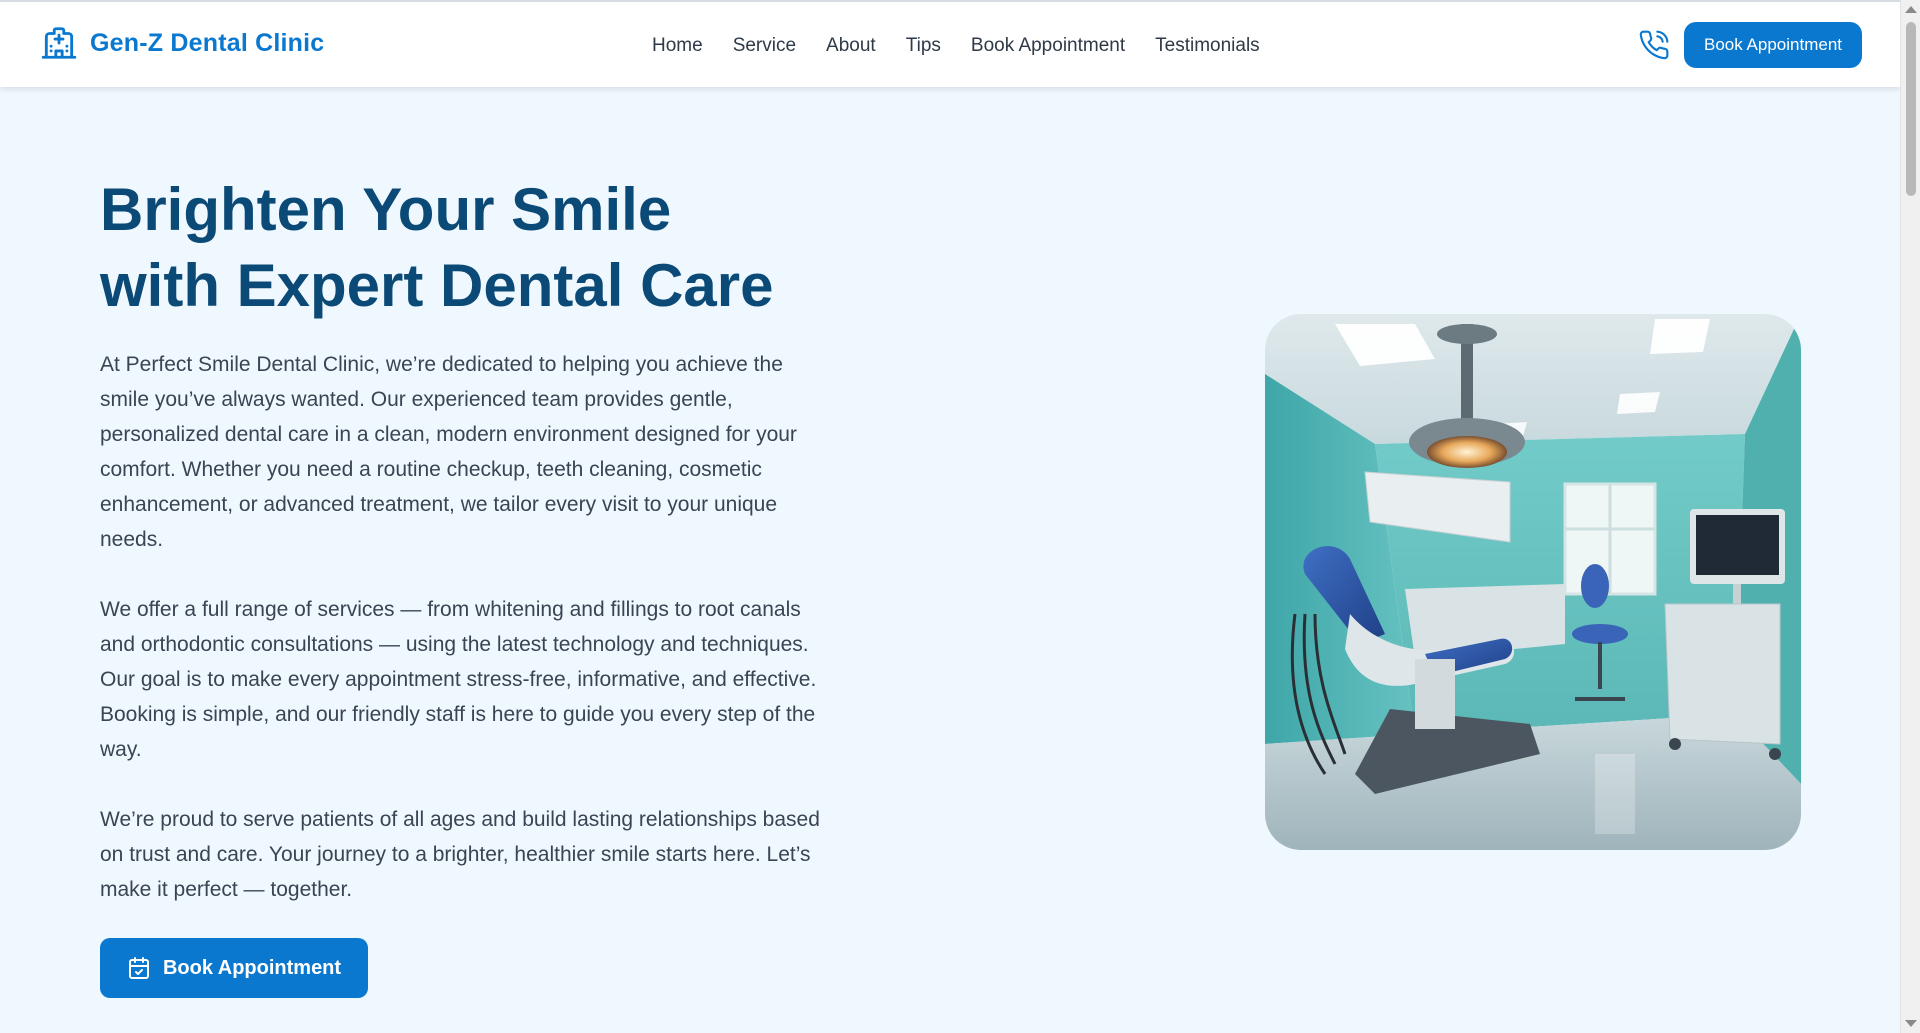 The image size is (1920, 1033). I want to click on dental-clinic-photo, so click(1533, 582).